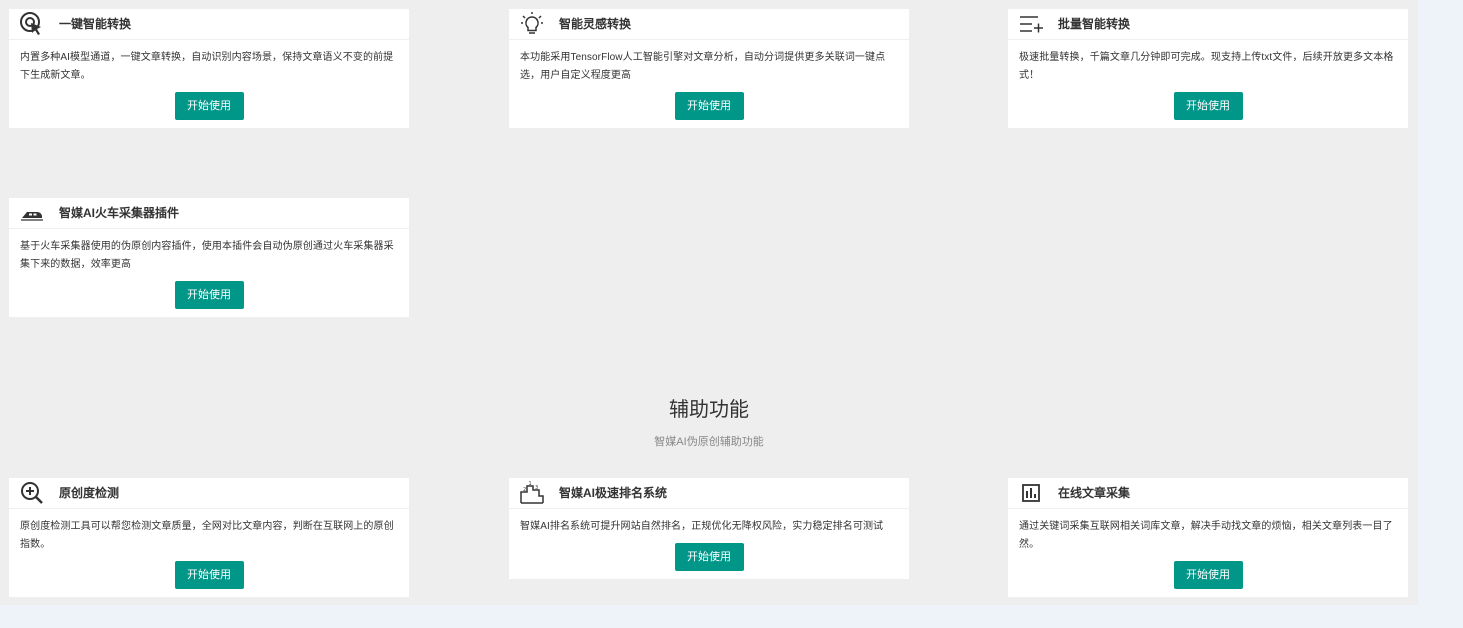 The width and height of the screenshot is (1463, 628). Describe the element at coordinates (595, 24) in the screenshot. I see `card-title: 智能灵感转换` at that location.